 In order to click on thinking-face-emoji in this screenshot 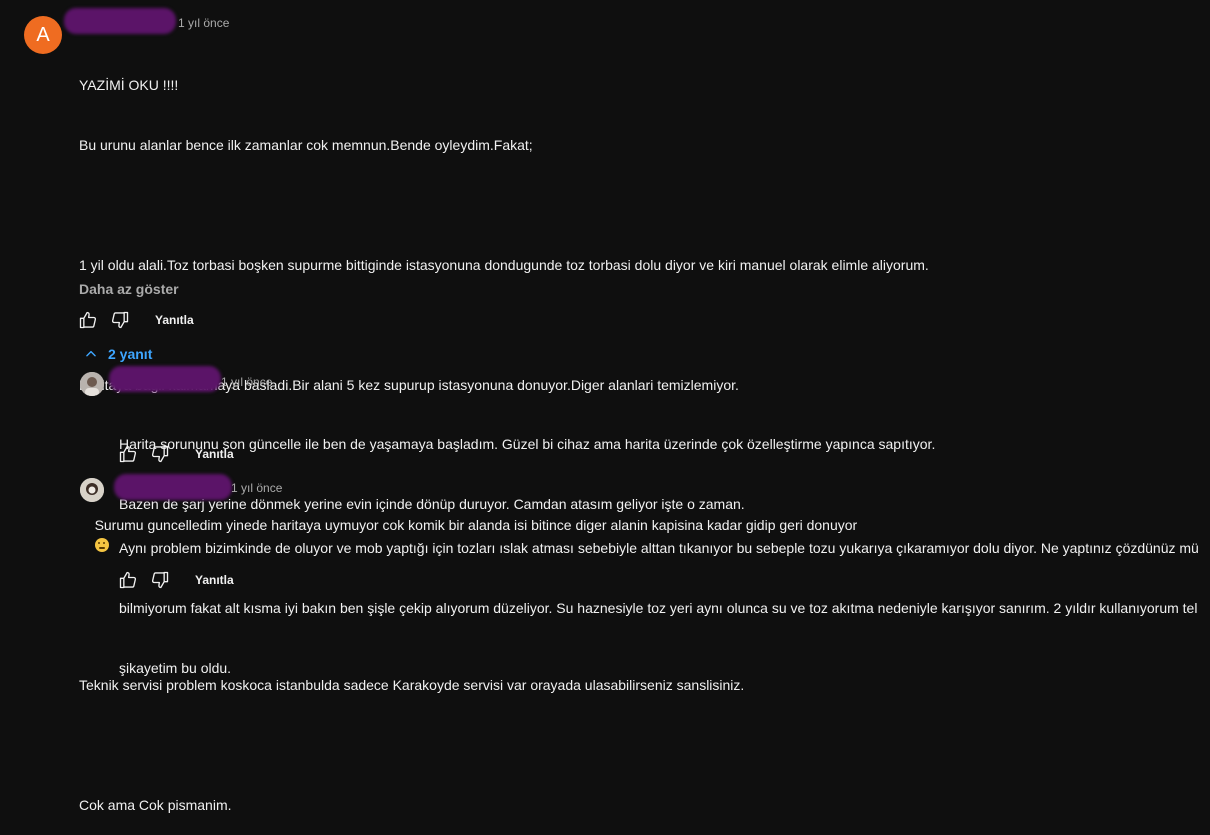, I will do `click(101, 545)`.